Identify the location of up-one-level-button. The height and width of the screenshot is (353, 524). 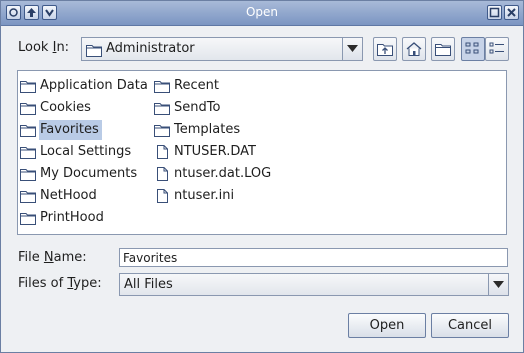
(385, 49).